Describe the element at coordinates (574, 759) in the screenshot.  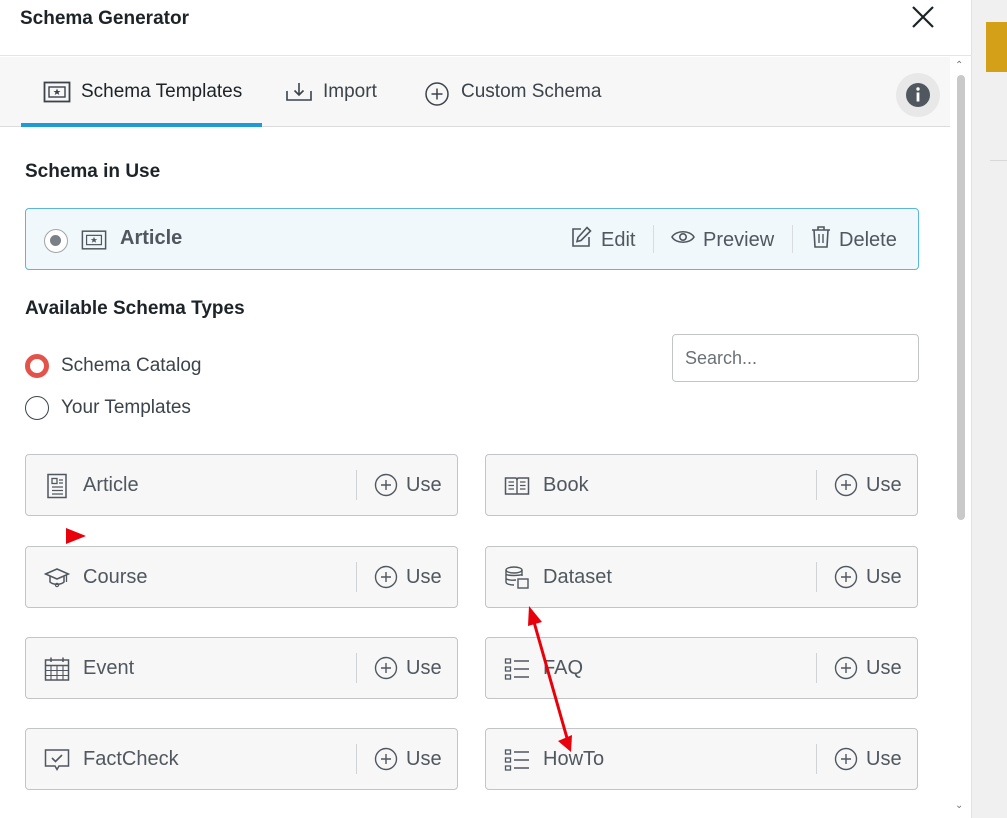
I see `schema-type-name: HowTo` at that location.